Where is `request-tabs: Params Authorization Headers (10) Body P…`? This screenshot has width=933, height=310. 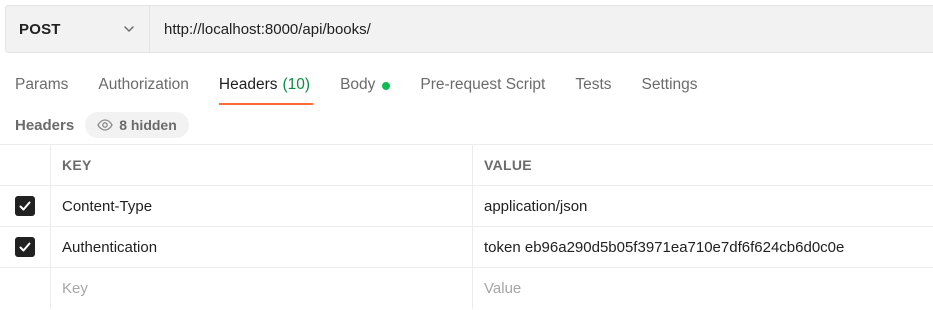 request-tabs: Params Authorization Headers (10) Body P… is located at coordinates (349, 84).